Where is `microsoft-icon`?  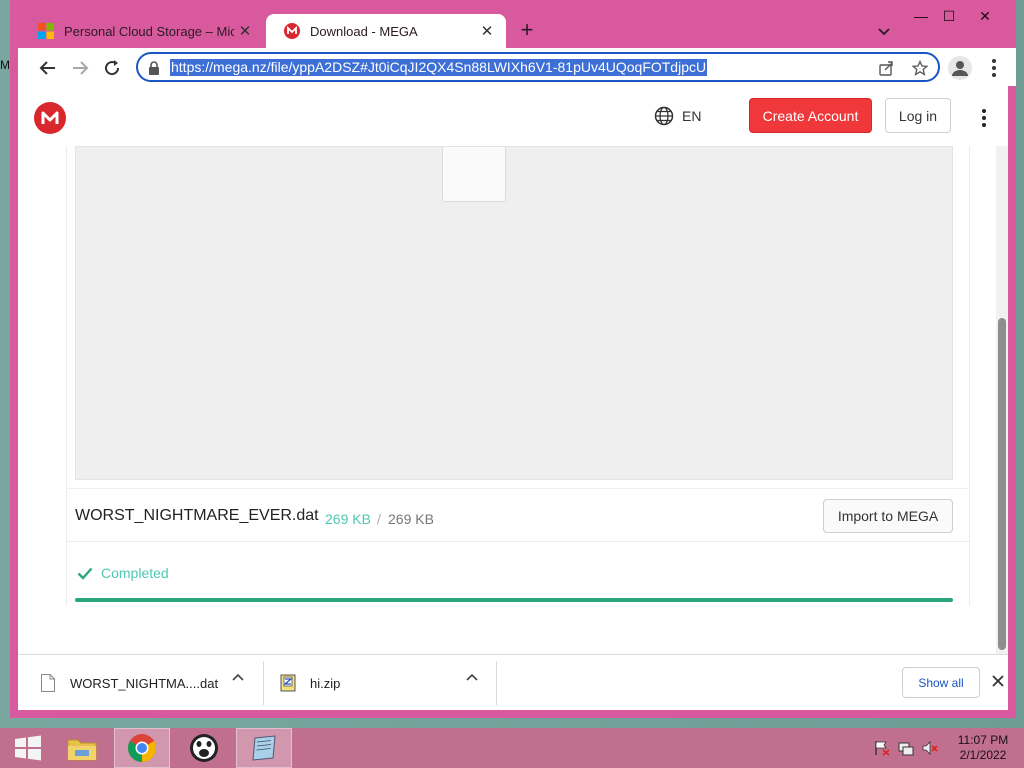
microsoft-icon is located at coordinates (46, 31).